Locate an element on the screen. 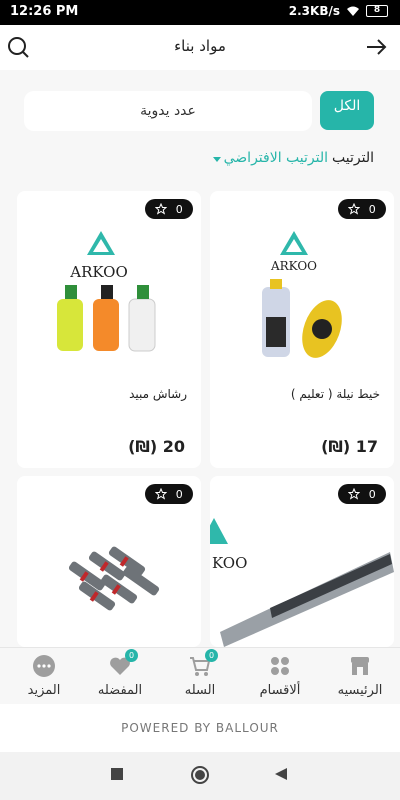 The width and height of the screenshot is (400, 800). product-image: KOO is located at coordinates (302, 582).